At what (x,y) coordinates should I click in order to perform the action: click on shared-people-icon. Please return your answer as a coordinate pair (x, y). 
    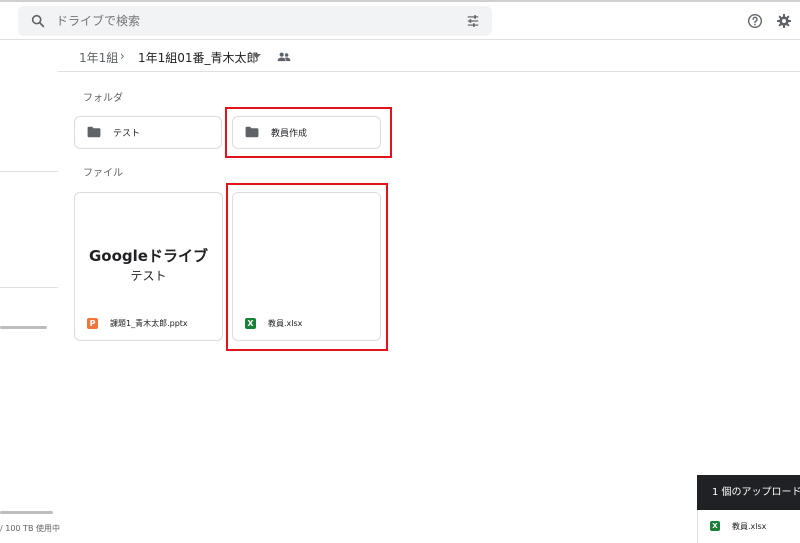
    Looking at the image, I should click on (284, 57).